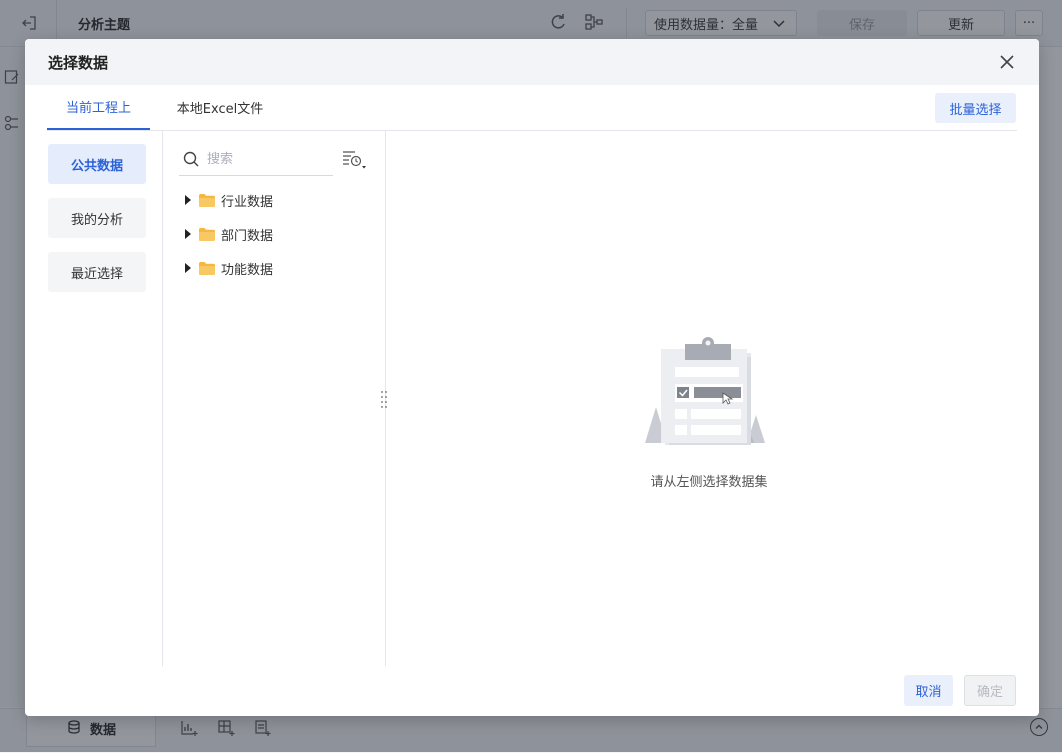 The height and width of the screenshot is (753, 1062). Describe the element at coordinates (220, 107) in the screenshot. I see `tab-local-excel: 本地Excel文件` at that location.